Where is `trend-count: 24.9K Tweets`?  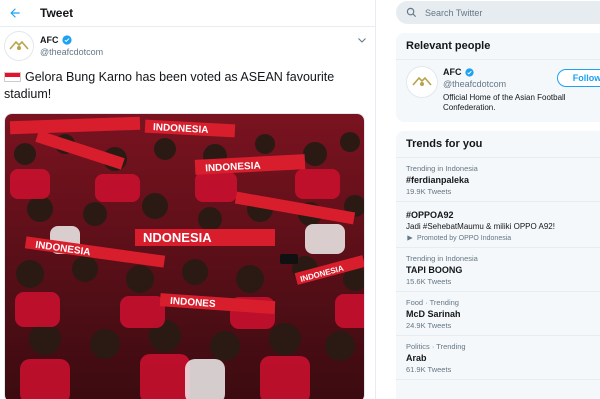
trend-count: 24.9K Tweets is located at coordinates (429, 325).